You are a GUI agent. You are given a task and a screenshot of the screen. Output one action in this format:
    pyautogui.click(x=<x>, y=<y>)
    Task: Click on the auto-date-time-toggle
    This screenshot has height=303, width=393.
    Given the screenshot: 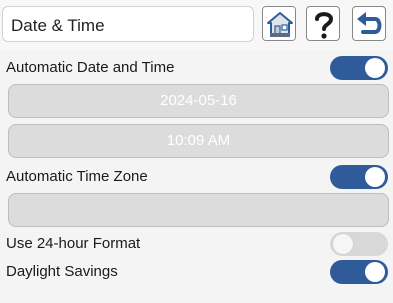 What is the action you would take?
    pyautogui.click(x=359, y=68)
    